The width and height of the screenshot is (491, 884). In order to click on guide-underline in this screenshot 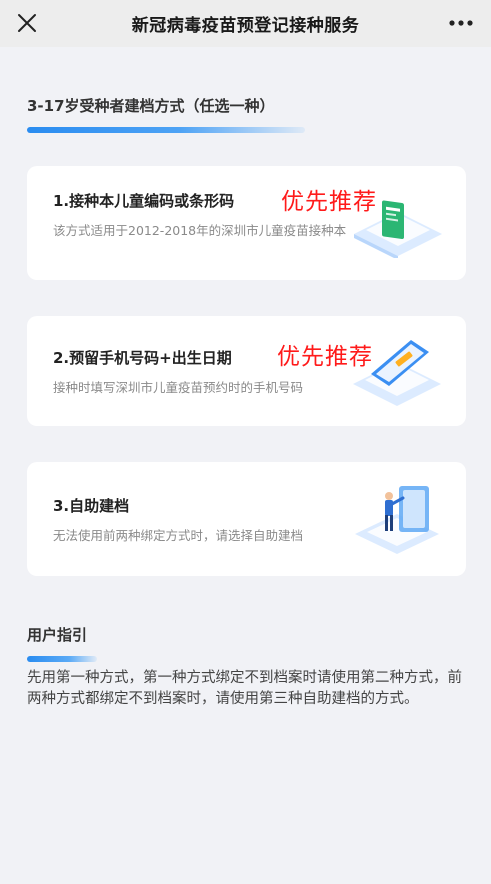, I will do `click(62, 659)`.